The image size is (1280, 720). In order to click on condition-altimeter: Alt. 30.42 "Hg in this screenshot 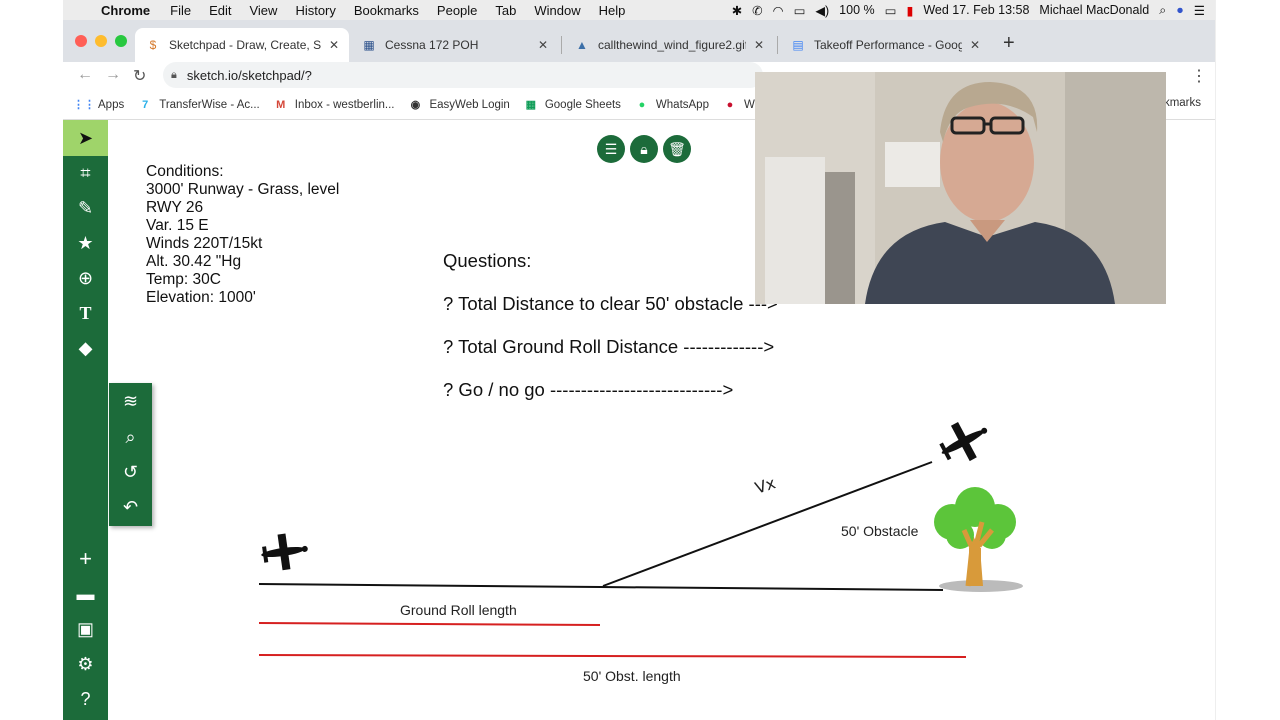, I will do `click(194, 261)`.